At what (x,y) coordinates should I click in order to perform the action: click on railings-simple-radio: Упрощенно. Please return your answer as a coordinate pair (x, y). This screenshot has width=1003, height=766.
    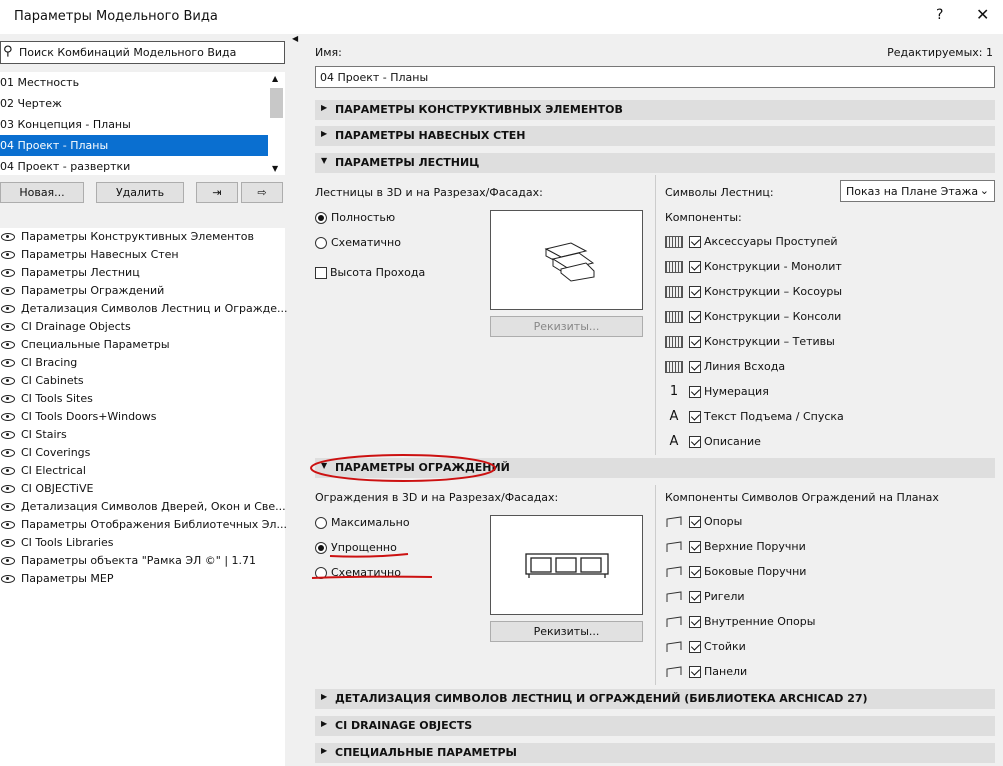
    Looking at the image, I should click on (356, 547).